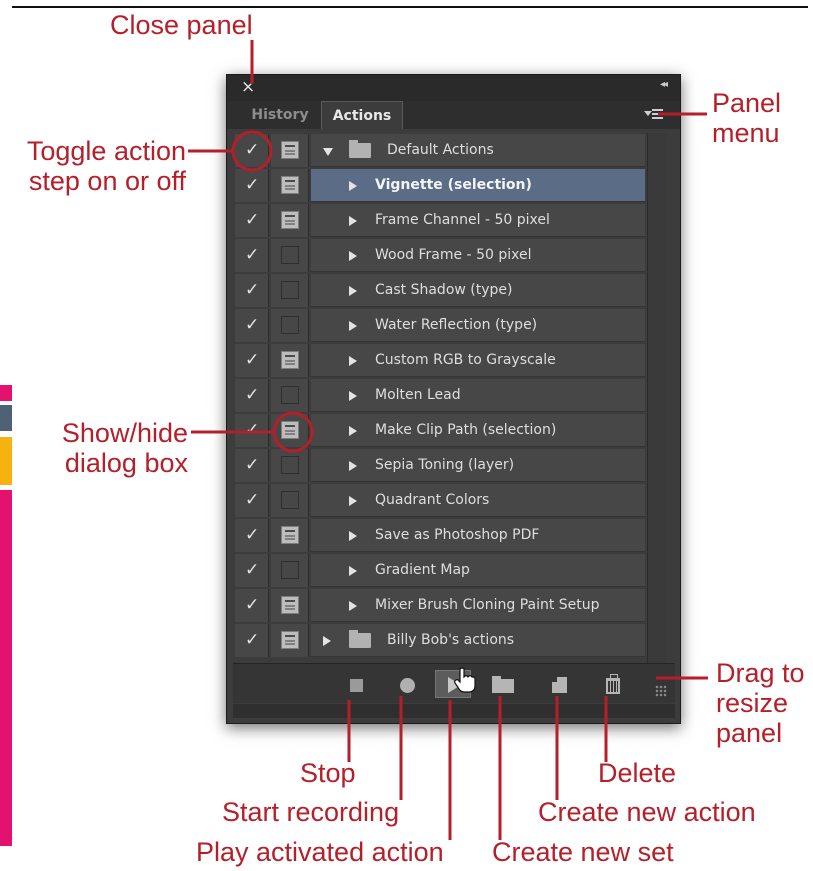 The width and height of the screenshot is (813, 871). Describe the element at coordinates (478, 535) in the screenshot. I see `action-name-cell: Save as Photoshop PDF` at that location.